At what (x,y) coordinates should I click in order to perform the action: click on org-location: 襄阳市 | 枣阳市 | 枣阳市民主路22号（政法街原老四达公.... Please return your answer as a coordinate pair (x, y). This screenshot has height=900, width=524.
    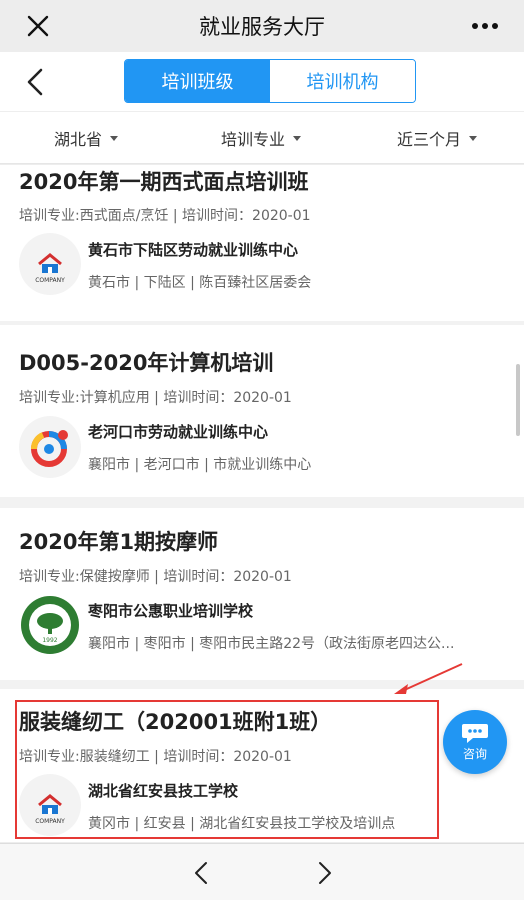
    Looking at the image, I should click on (271, 644).